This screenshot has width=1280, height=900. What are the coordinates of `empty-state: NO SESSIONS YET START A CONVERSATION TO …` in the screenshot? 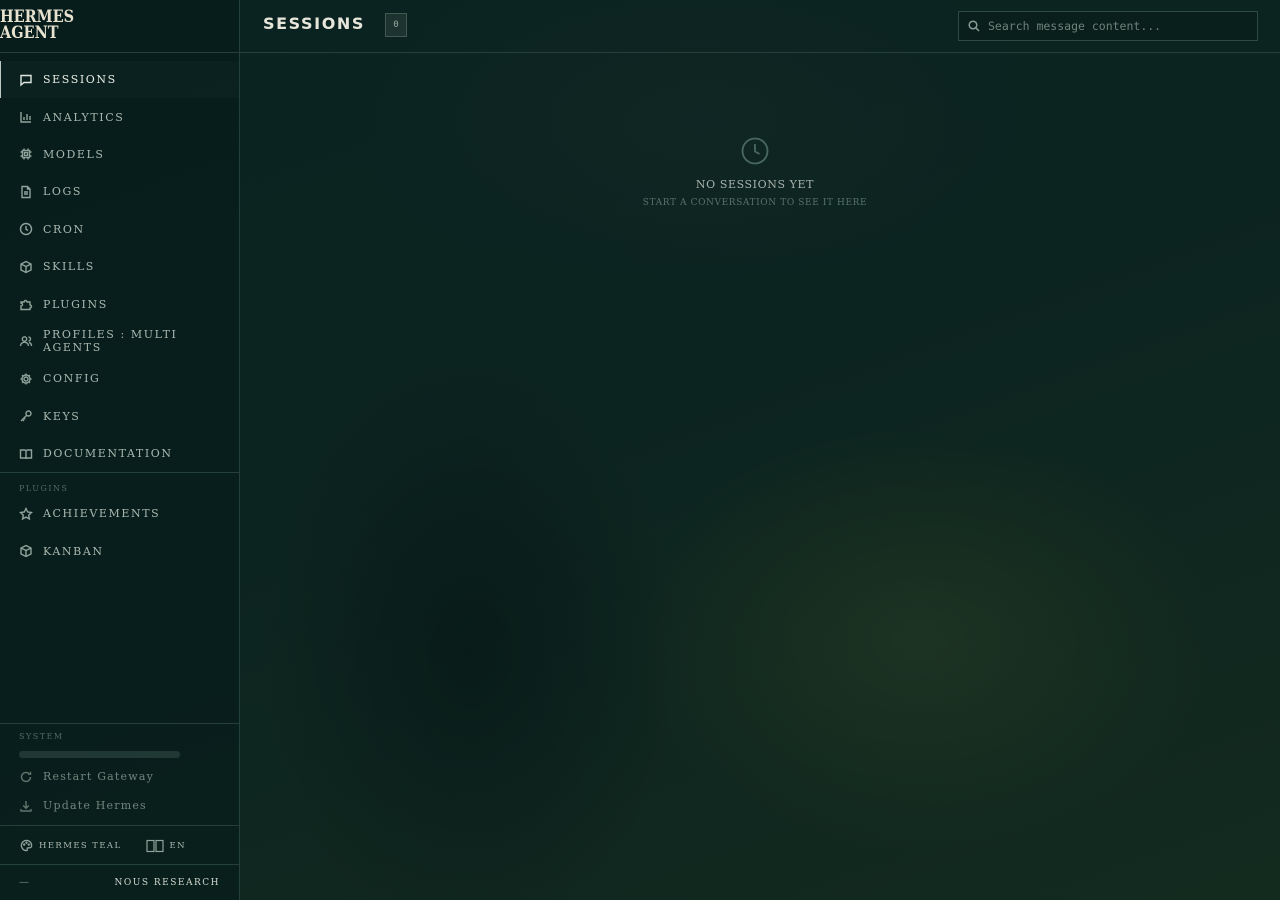 It's located at (755, 172).